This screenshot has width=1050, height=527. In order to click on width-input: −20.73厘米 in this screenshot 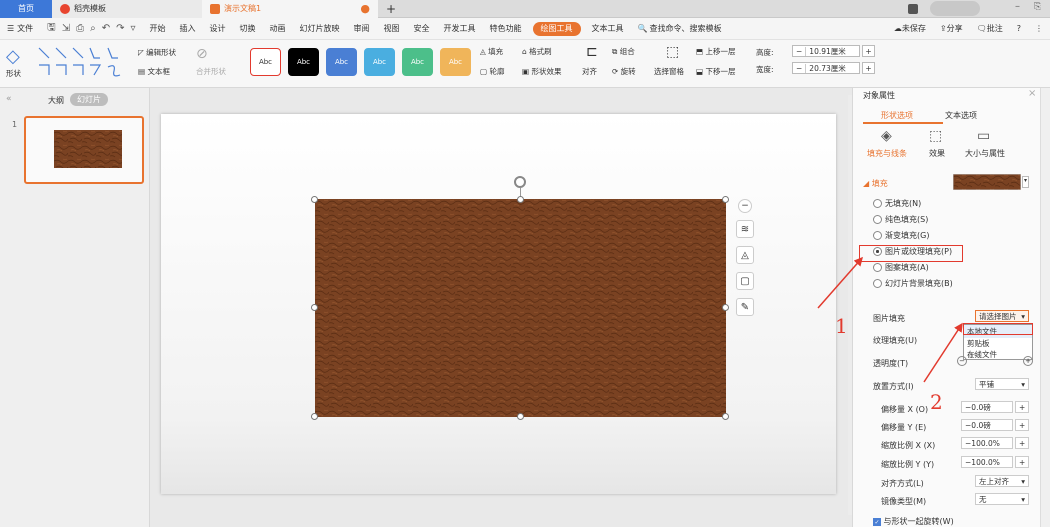, I will do `click(826, 68)`.